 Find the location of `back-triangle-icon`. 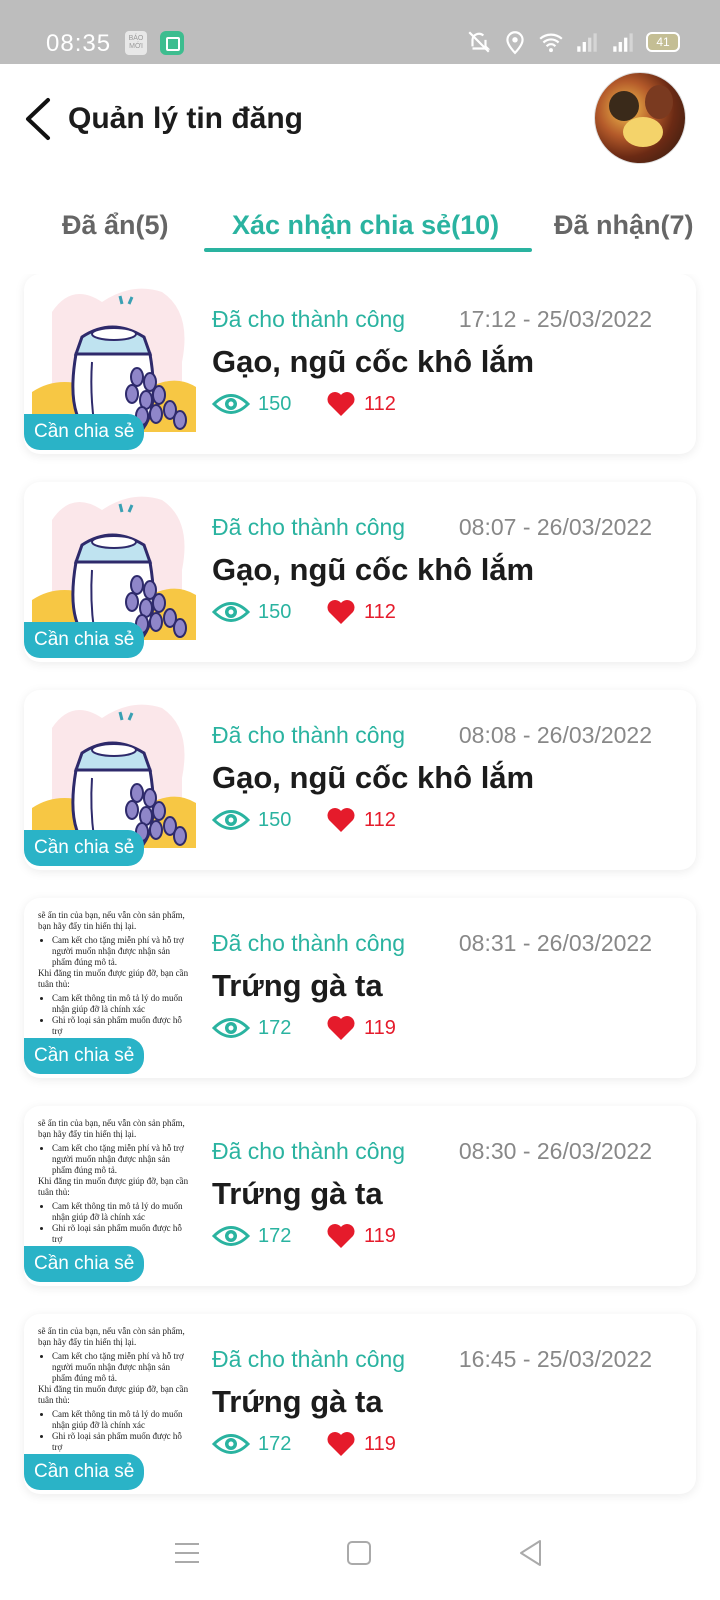

back-triangle-icon is located at coordinates (531, 1553).